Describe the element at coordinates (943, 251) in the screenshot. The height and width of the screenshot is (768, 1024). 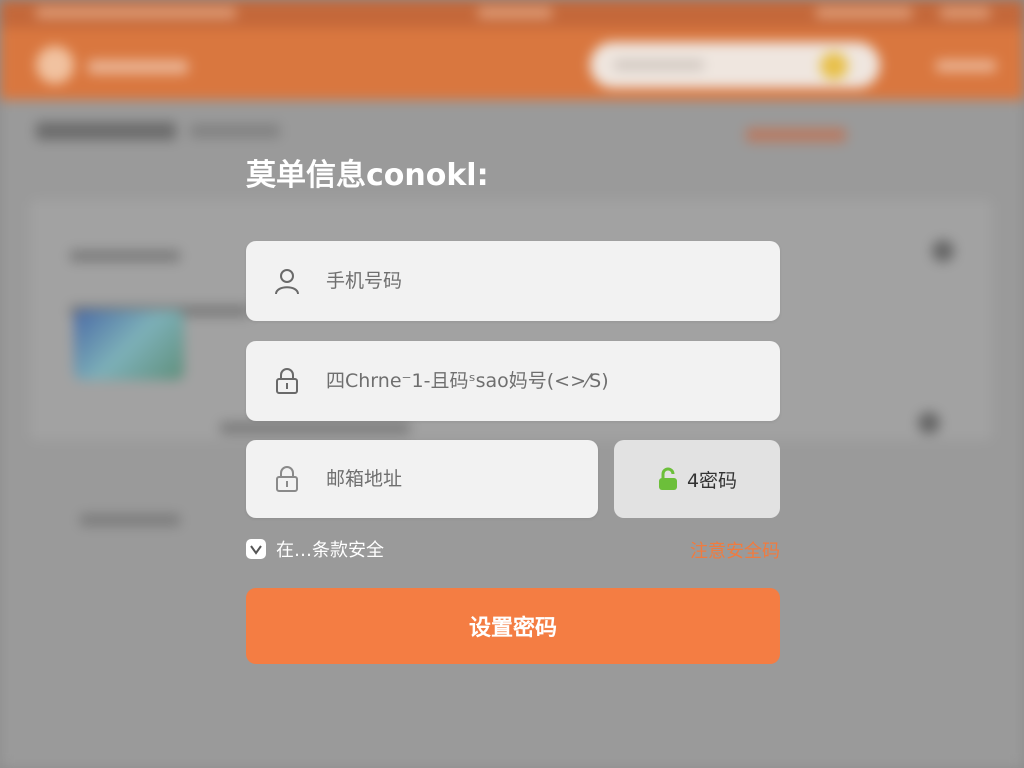
I see `close-icon` at that location.